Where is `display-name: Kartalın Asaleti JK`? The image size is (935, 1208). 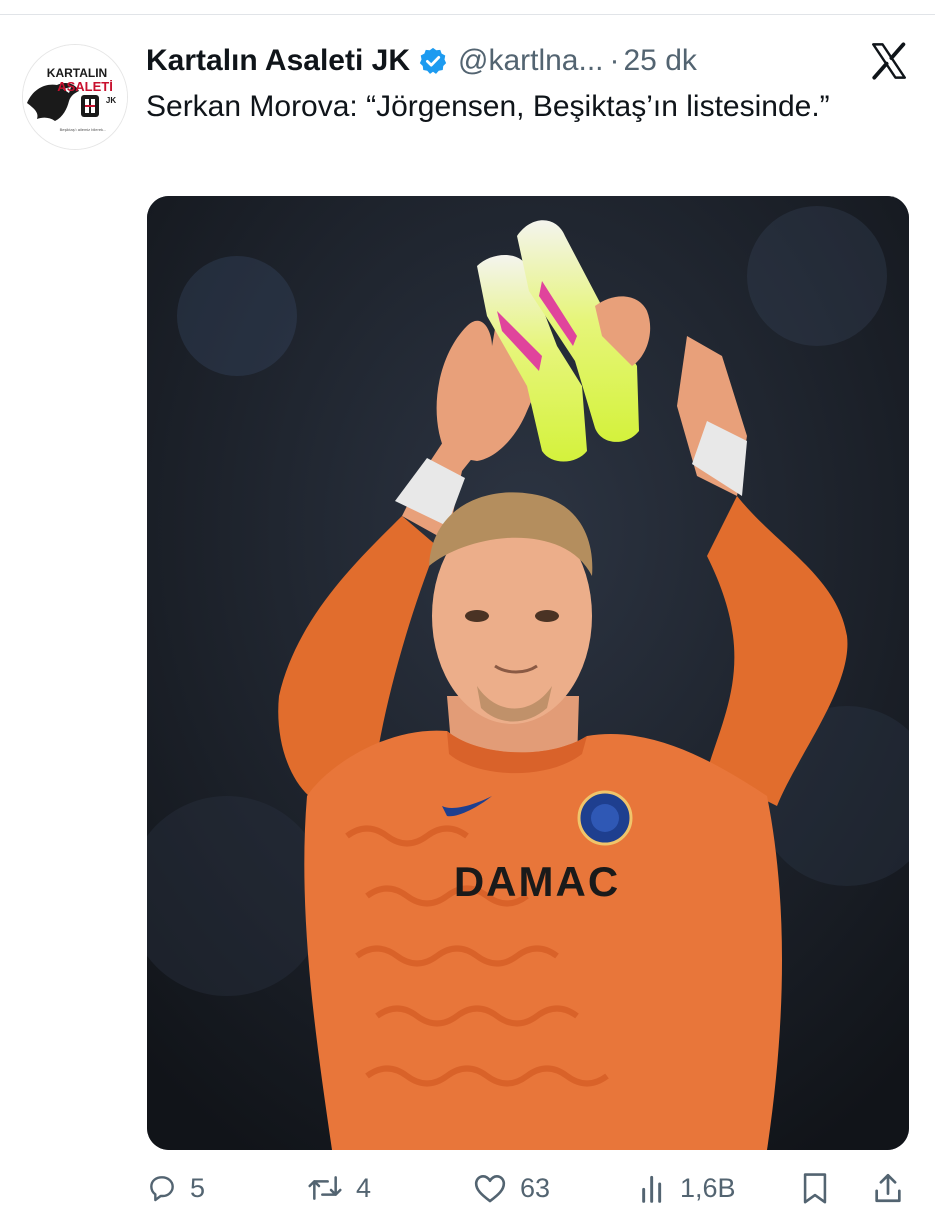 display-name: Kartalın Asaleti JK is located at coordinates (278, 61).